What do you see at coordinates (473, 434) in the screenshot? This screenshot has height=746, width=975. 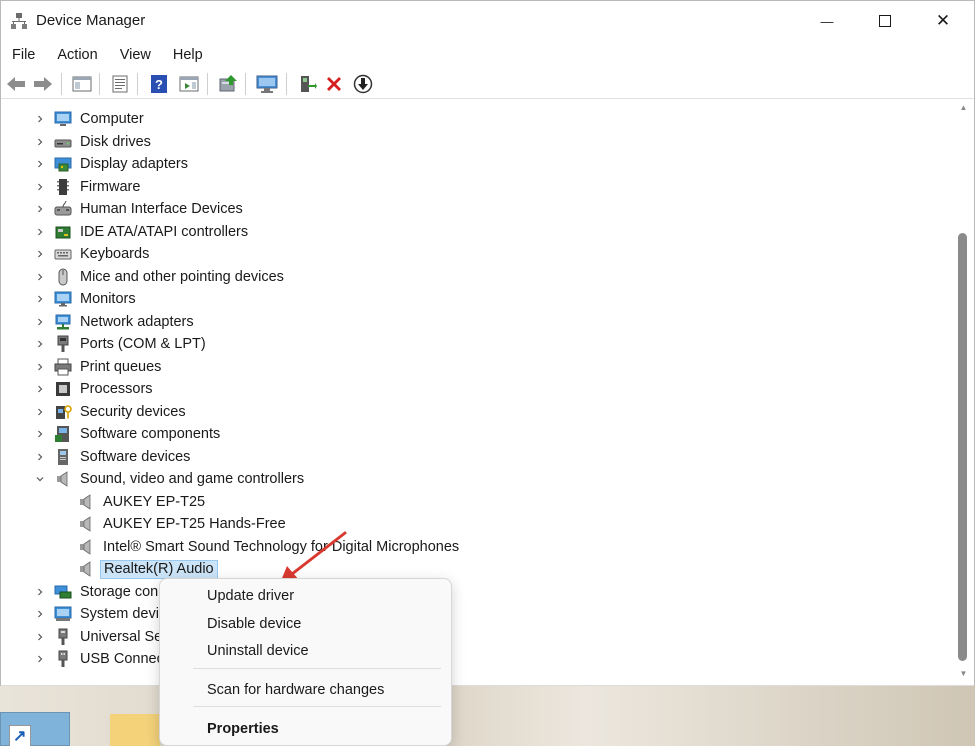 I see `tree-category-item: Software components` at bounding box center [473, 434].